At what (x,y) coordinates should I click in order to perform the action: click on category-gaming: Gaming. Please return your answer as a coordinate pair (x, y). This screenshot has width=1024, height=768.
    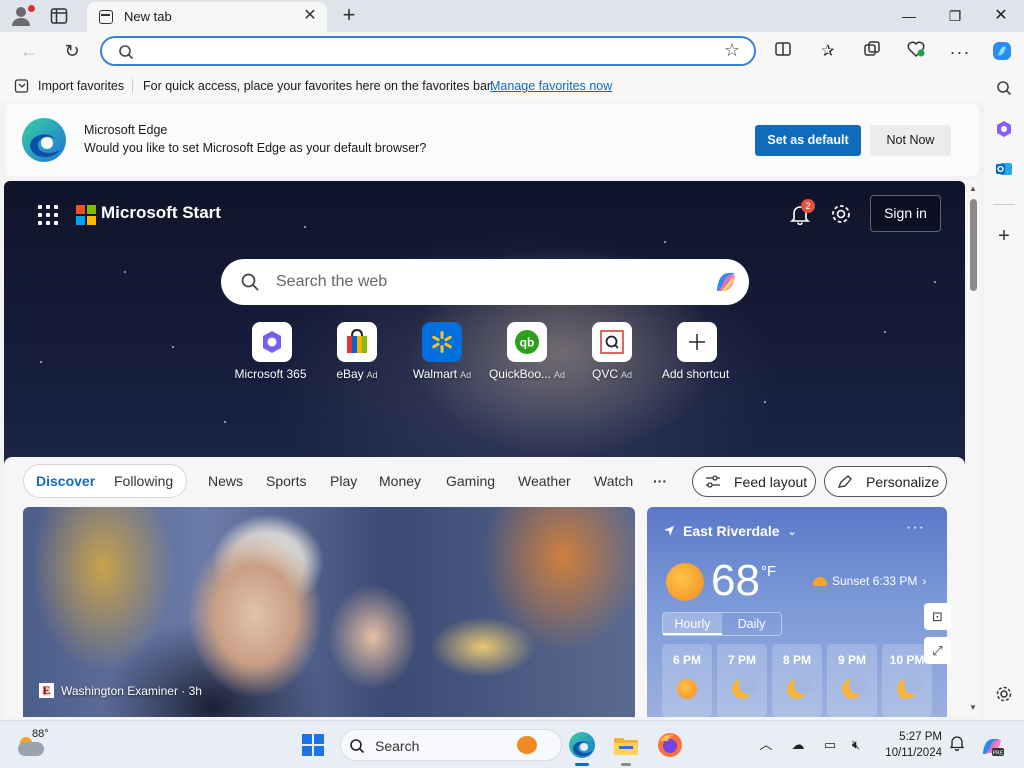
    Looking at the image, I should click on (470, 481).